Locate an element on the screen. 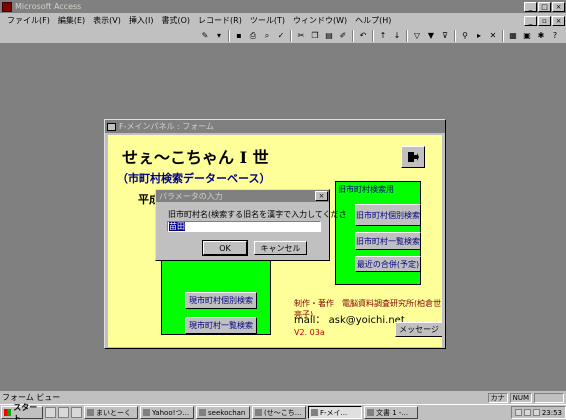  menu-records: レコード(R) is located at coordinates (220, 20).